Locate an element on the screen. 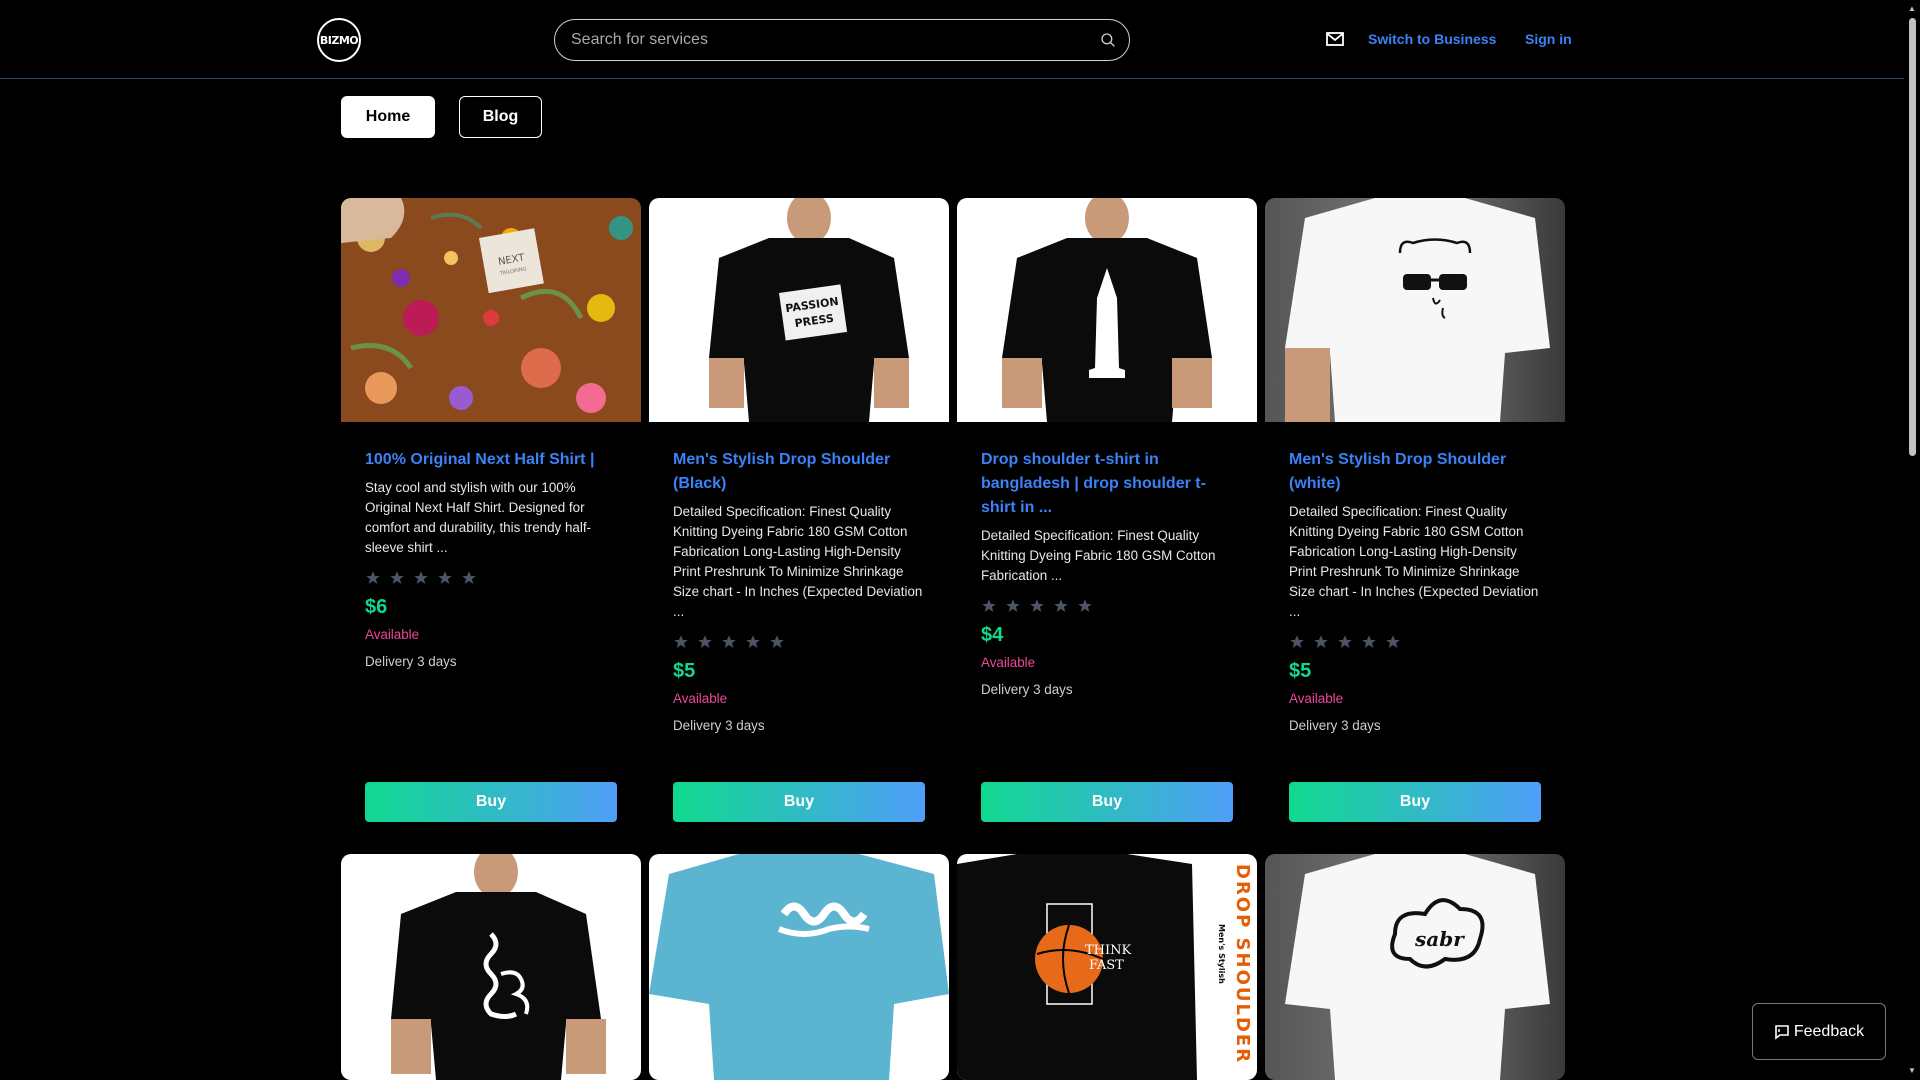 This screenshot has height=1080, width=1920. product-title-link: Men's Stylish Drop Shoulder (Black) is located at coordinates (801, 472).